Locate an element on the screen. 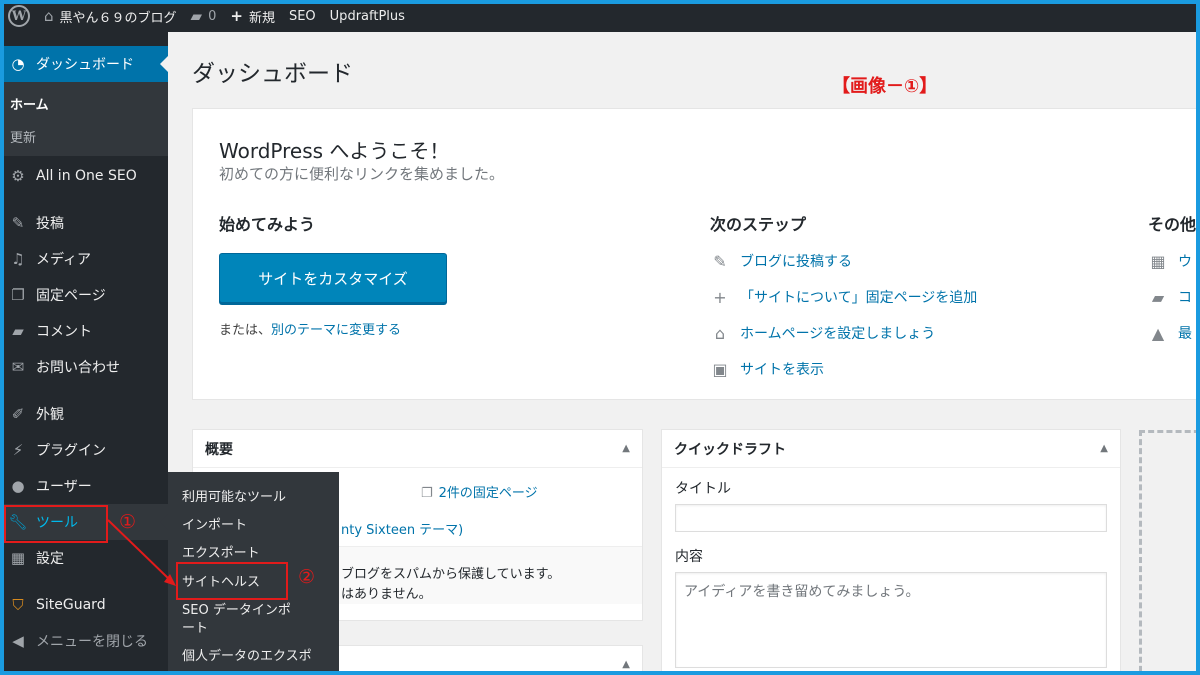 The image size is (1200, 675). widgets-icon: ▦ is located at coordinates (1158, 261).